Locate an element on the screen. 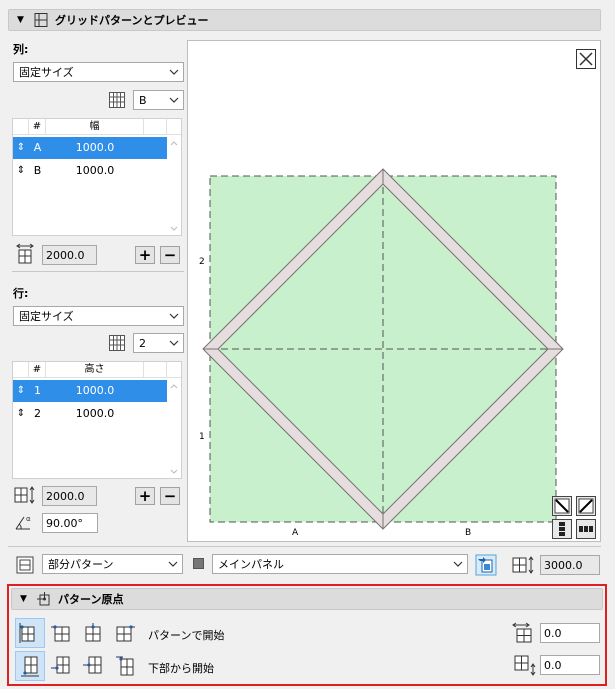 The image size is (615, 689). origin-top-left-button is located at coordinates (30, 633).